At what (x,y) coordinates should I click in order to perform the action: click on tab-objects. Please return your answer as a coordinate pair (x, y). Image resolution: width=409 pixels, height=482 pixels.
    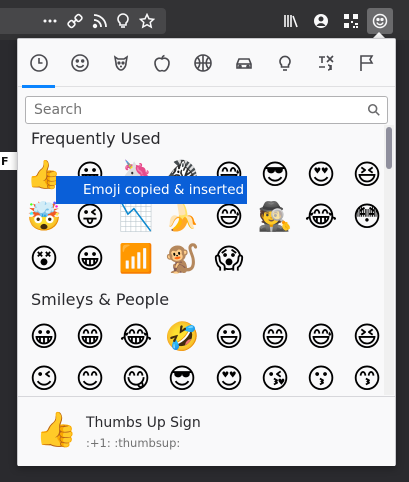
    Looking at the image, I should click on (284, 63).